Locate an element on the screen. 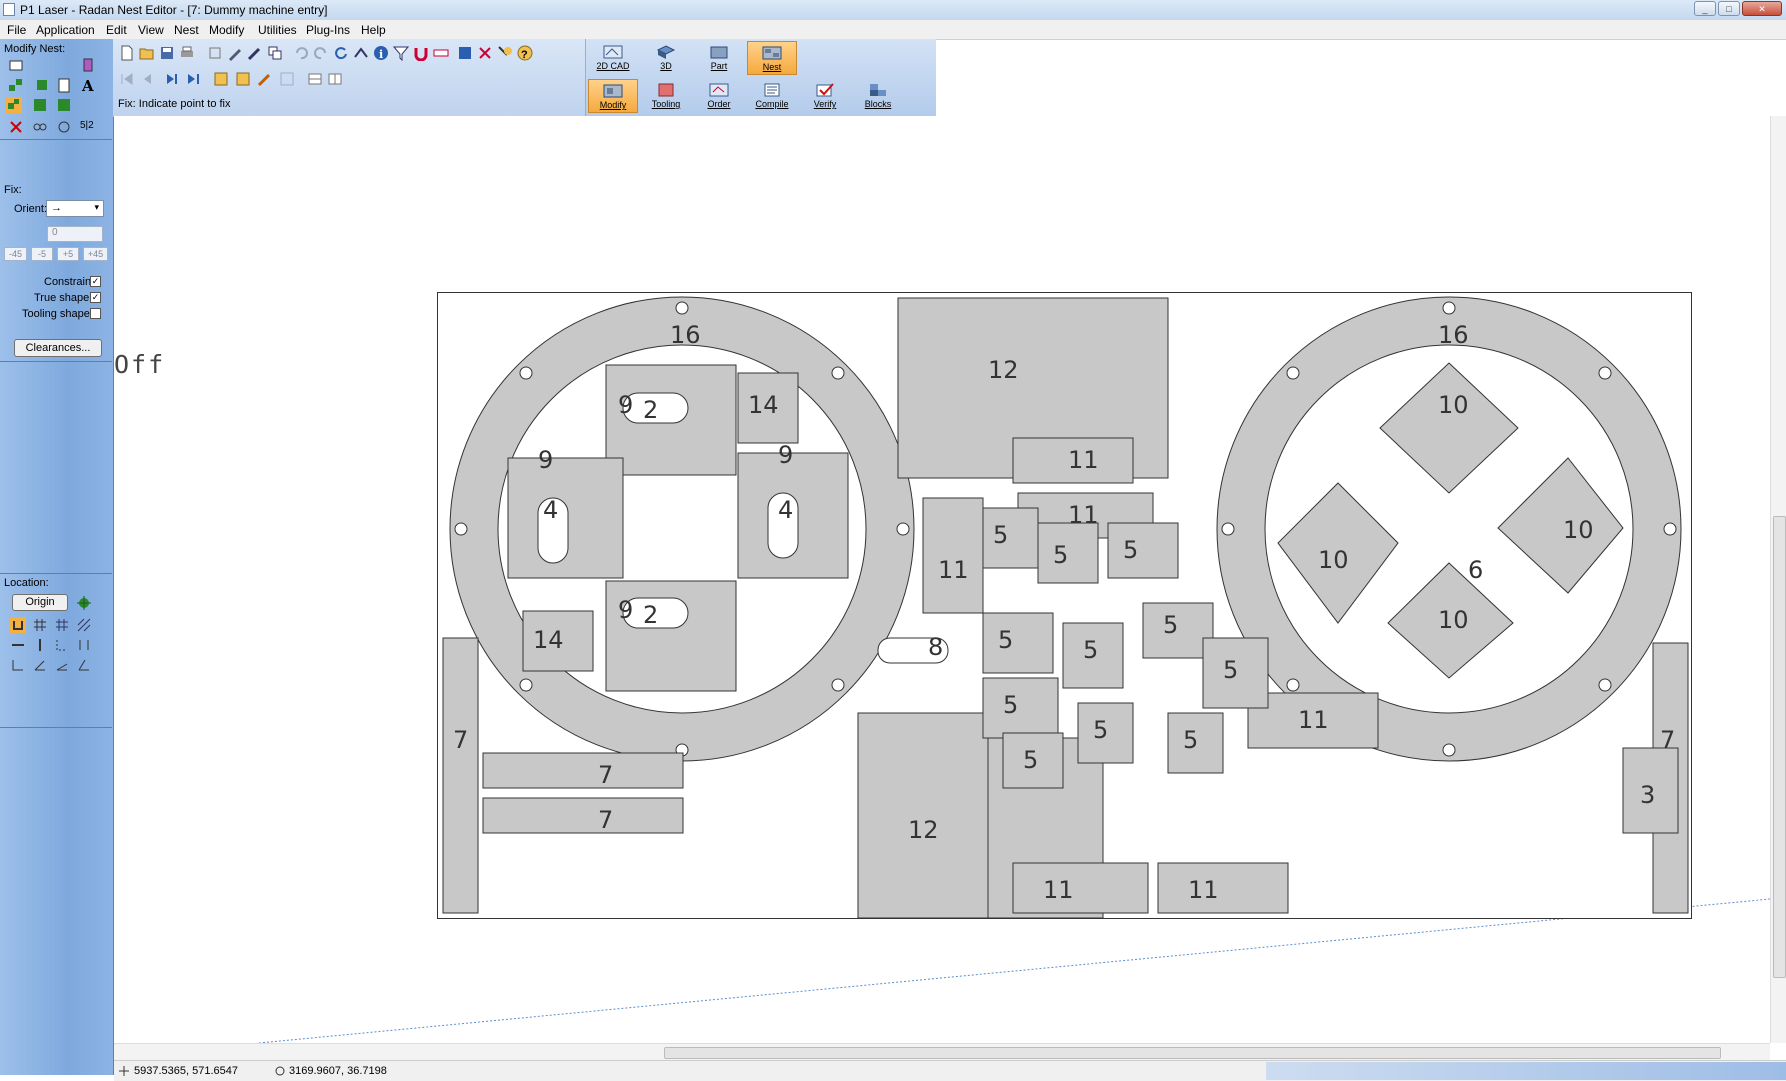 This screenshot has width=1786, height=1081. vertical-scroll-thumb is located at coordinates (1779, 747).